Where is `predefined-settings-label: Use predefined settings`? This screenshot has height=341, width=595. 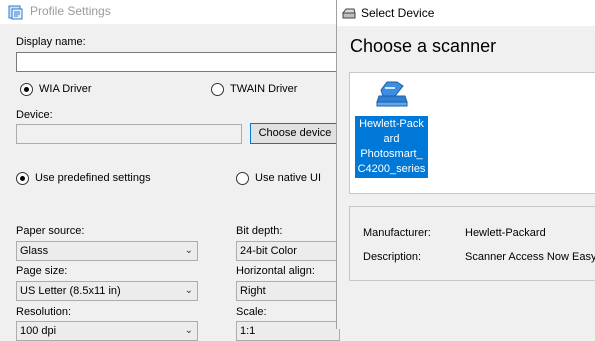
predefined-settings-label: Use predefined settings is located at coordinates (93, 178).